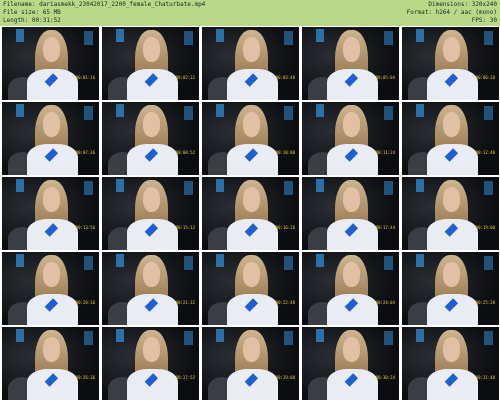  What do you see at coordinates (150, 363) in the screenshot?
I see `video-thumbnail: 00:27:52` at bounding box center [150, 363].